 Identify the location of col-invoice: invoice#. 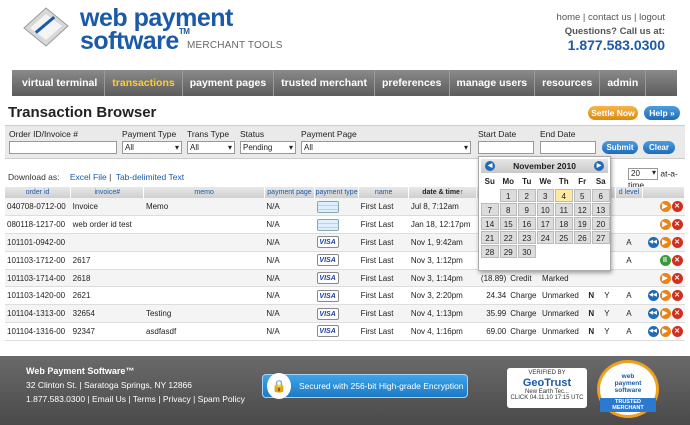
(107, 192).